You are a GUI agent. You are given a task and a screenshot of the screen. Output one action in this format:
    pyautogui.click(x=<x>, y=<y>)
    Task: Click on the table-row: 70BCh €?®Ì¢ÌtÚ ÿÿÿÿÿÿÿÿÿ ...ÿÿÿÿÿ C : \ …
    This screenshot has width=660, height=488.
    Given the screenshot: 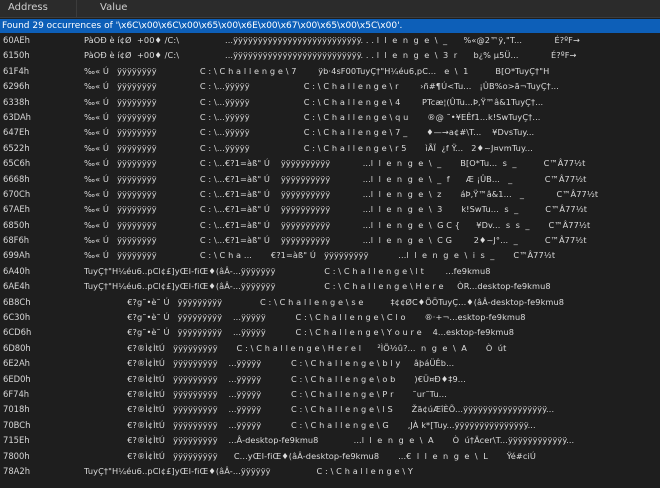 What is the action you would take?
    pyautogui.click(x=330, y=425)
    